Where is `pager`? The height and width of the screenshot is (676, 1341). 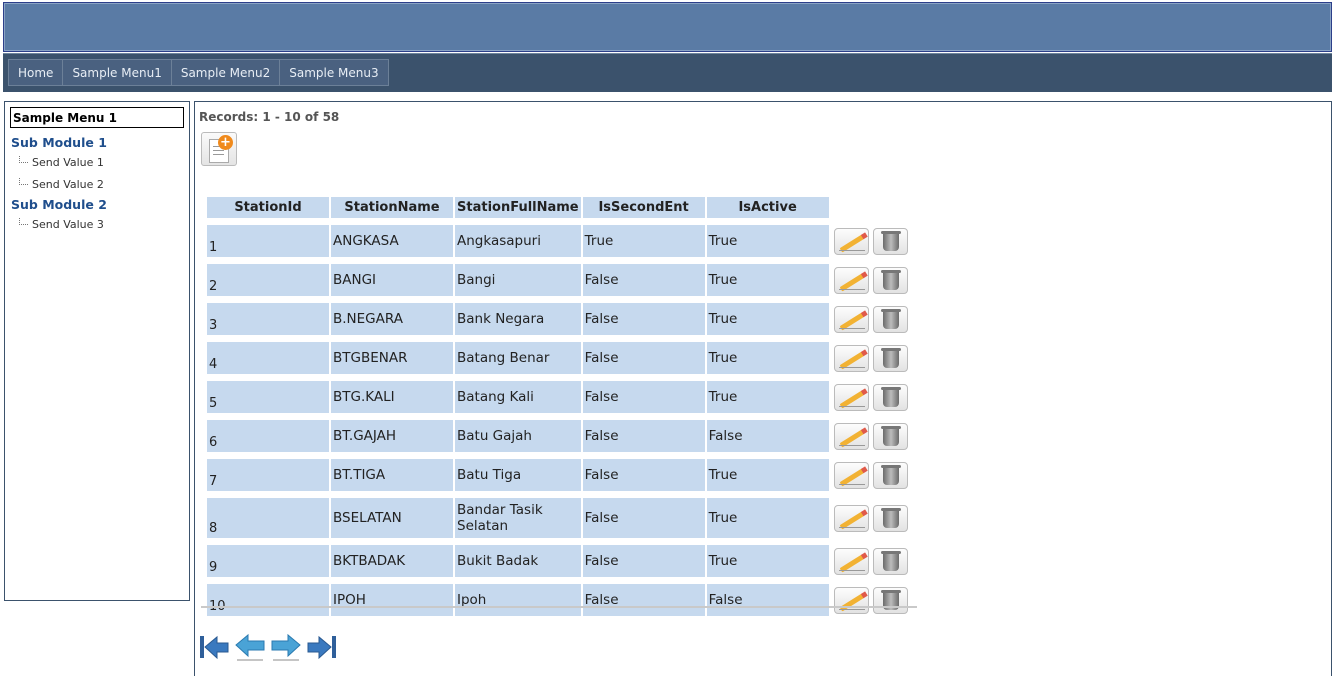
pager is located at coordinates (271, 646).